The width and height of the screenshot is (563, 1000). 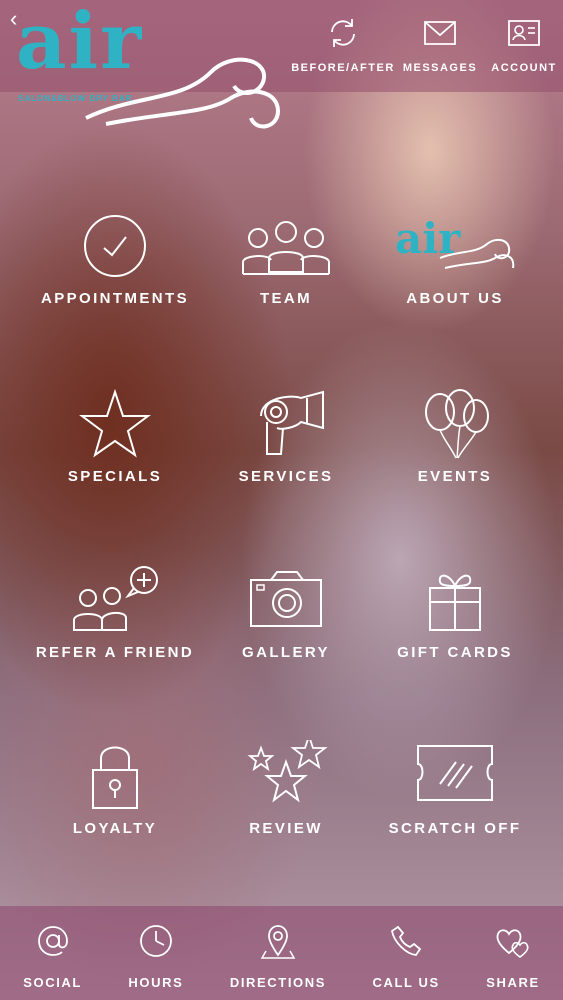 What do you see at coordinates (278, 941) in the screenshot?
I see `map-pin-icon` at bounding box center [278, 941].